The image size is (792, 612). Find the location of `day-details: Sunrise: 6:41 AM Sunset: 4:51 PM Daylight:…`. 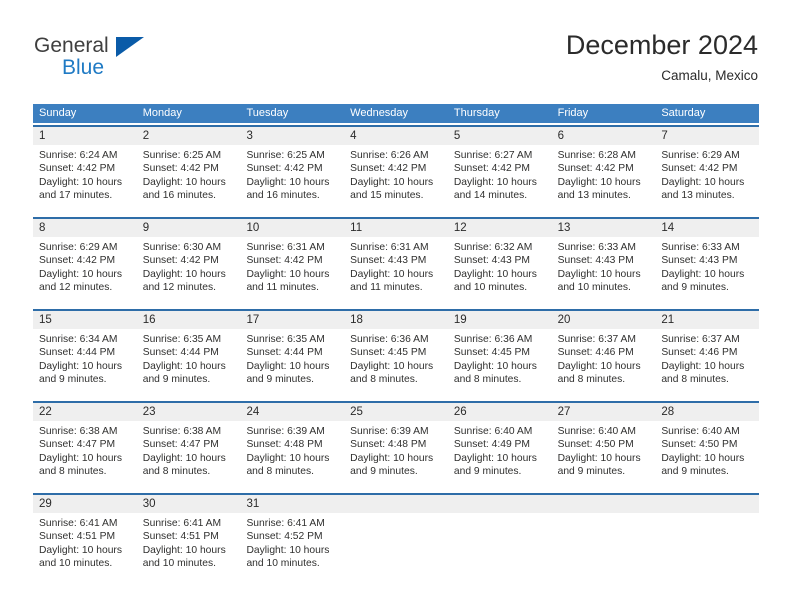

day-details: Sunrise: 6:41 AM Sunset: 4:51 PM Daylight:… is located at coordinates (189, 542).